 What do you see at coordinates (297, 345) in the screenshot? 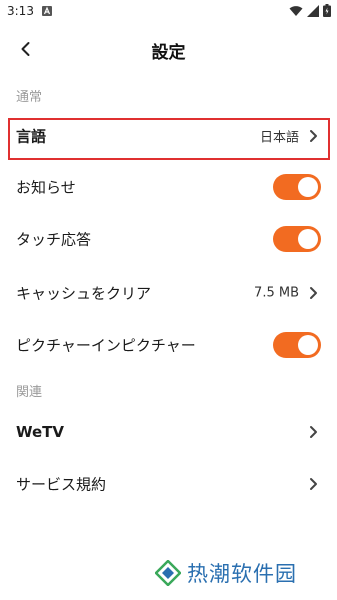
I see `picture-in-picture-toggle` at bounding box center [297, 345].